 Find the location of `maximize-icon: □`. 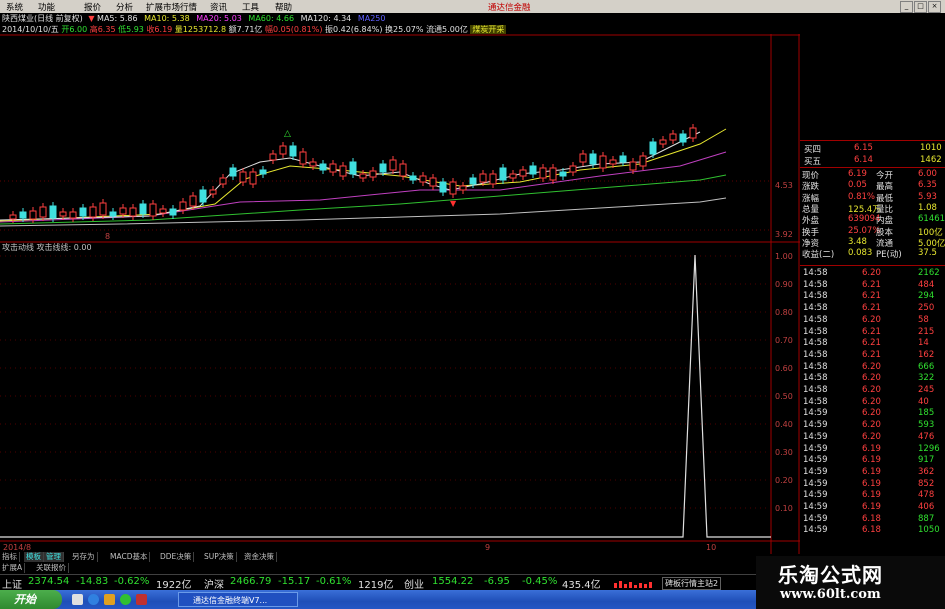

maximize-icon: □ is located at coordinates (920, 7).